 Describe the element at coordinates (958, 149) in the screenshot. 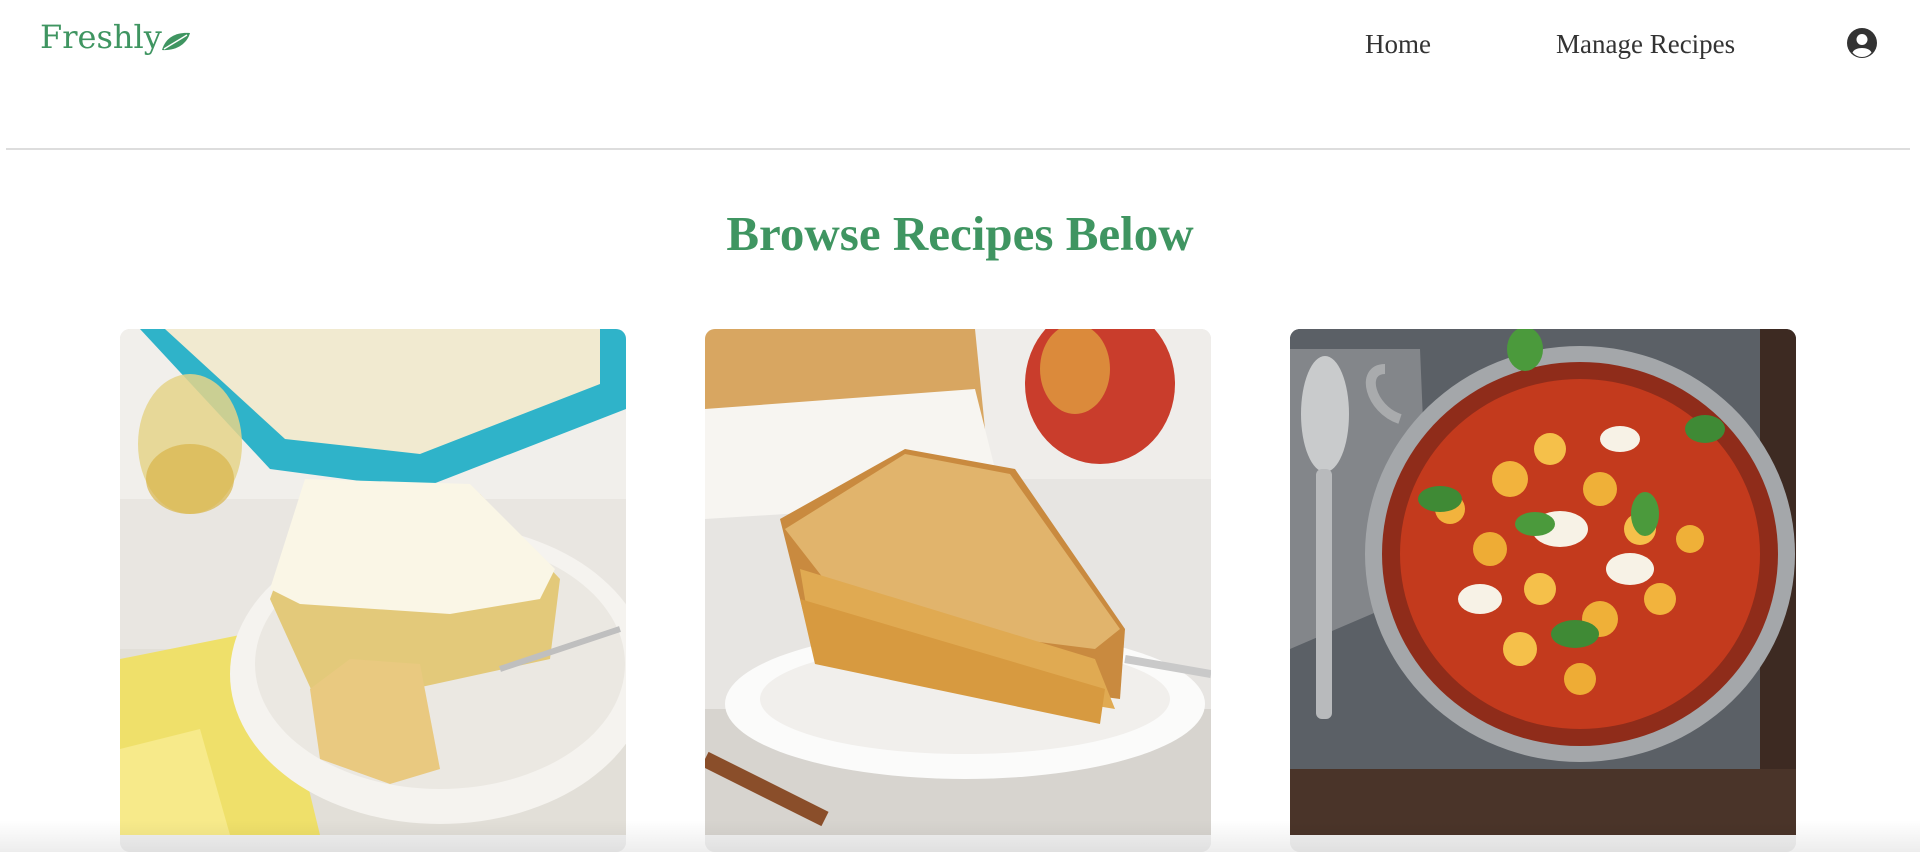

I see `header-divider` at that location.